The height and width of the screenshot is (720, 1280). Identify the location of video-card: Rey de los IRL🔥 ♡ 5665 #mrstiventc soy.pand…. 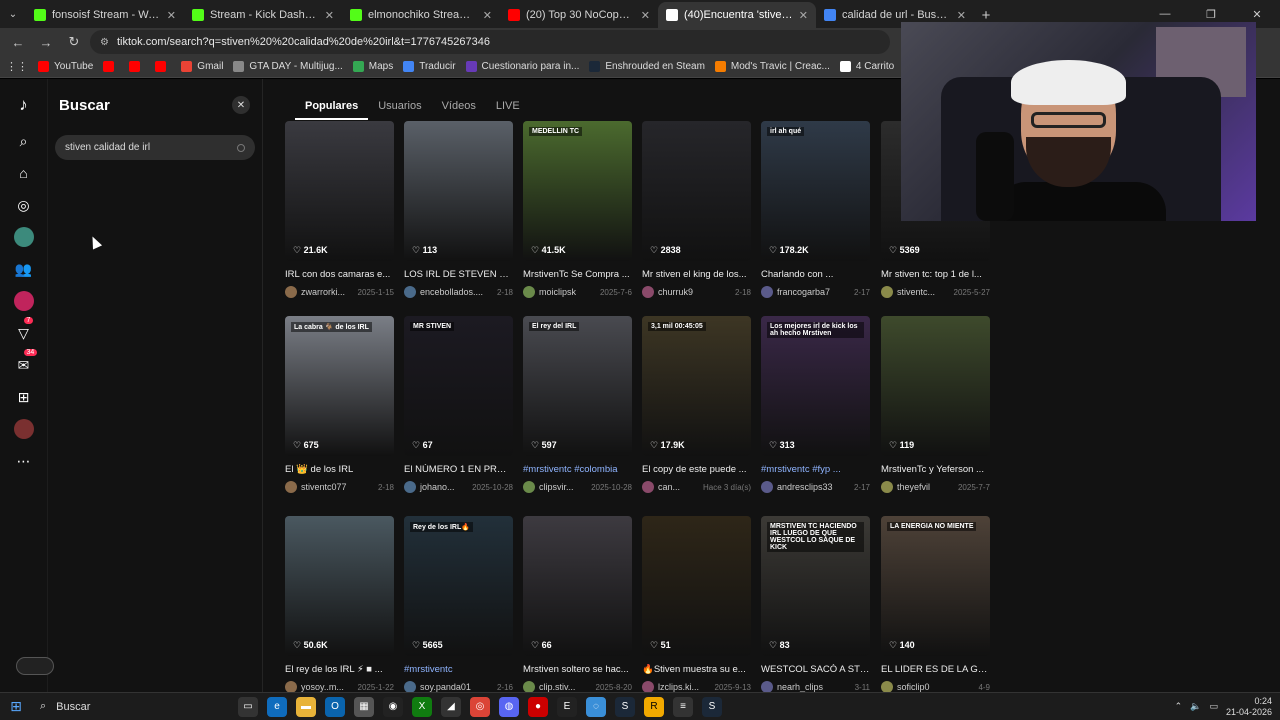
(458, 604).